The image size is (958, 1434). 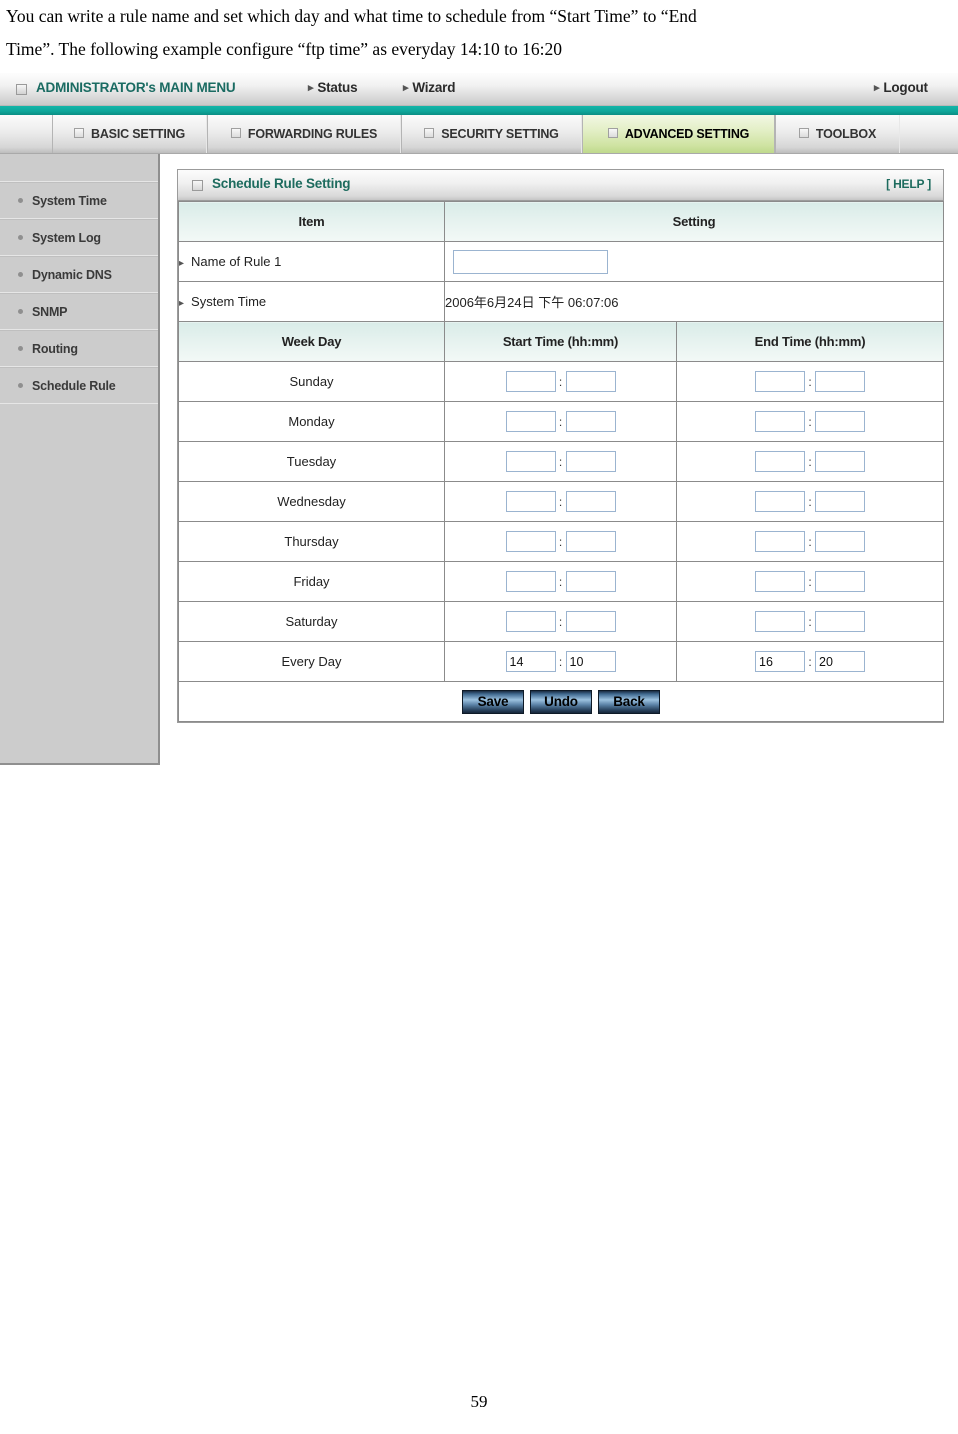 I want to click on row-label-system-time: ▸ System Time, so click(x=311, y=301).